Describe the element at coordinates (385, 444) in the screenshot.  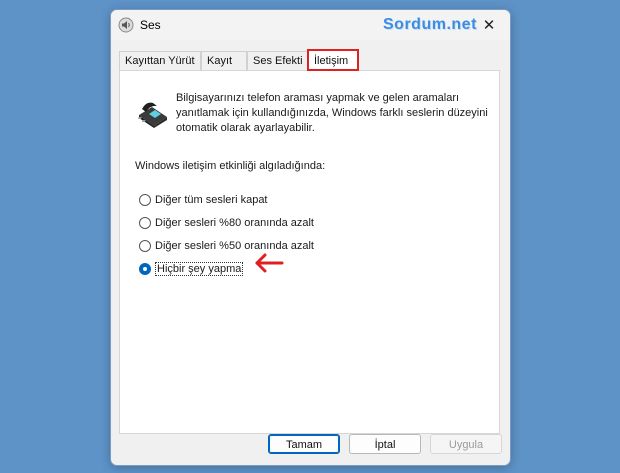
I see `cancel-button: İptal` at that location.